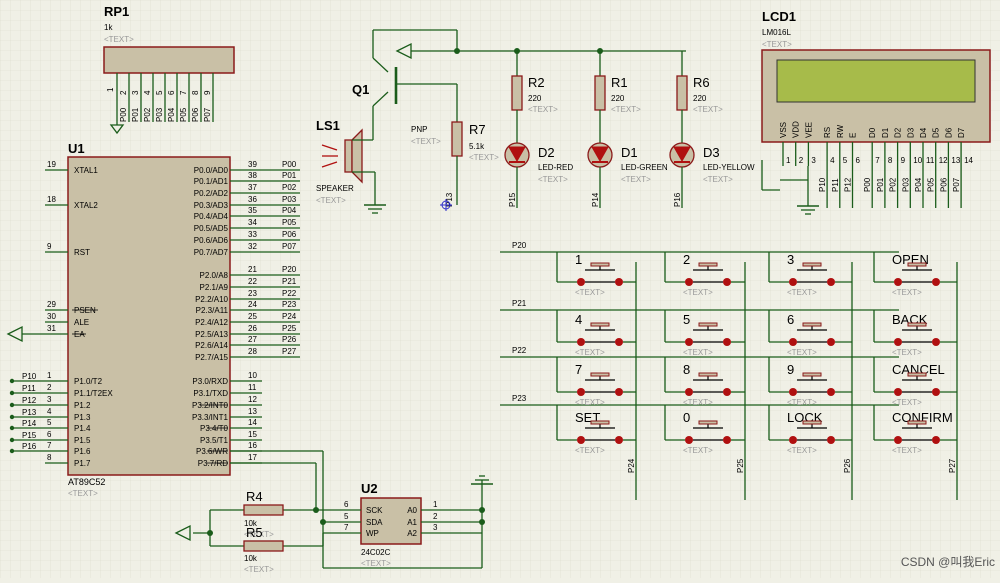 Image resolution: width=1000 pixels, height=583 pixels. Describe the element at coordinates (135, 92) in the screenshot. I see `rp1-pin-number: 3` at that location.